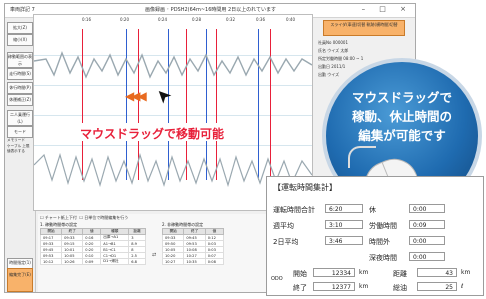 The width and height of the screenshot is (486, 299). What do you see at coordinates (333, 42) in the screenshot?
I see `employee-no-row: 社員No 000001` at bounding box center [333, 42].